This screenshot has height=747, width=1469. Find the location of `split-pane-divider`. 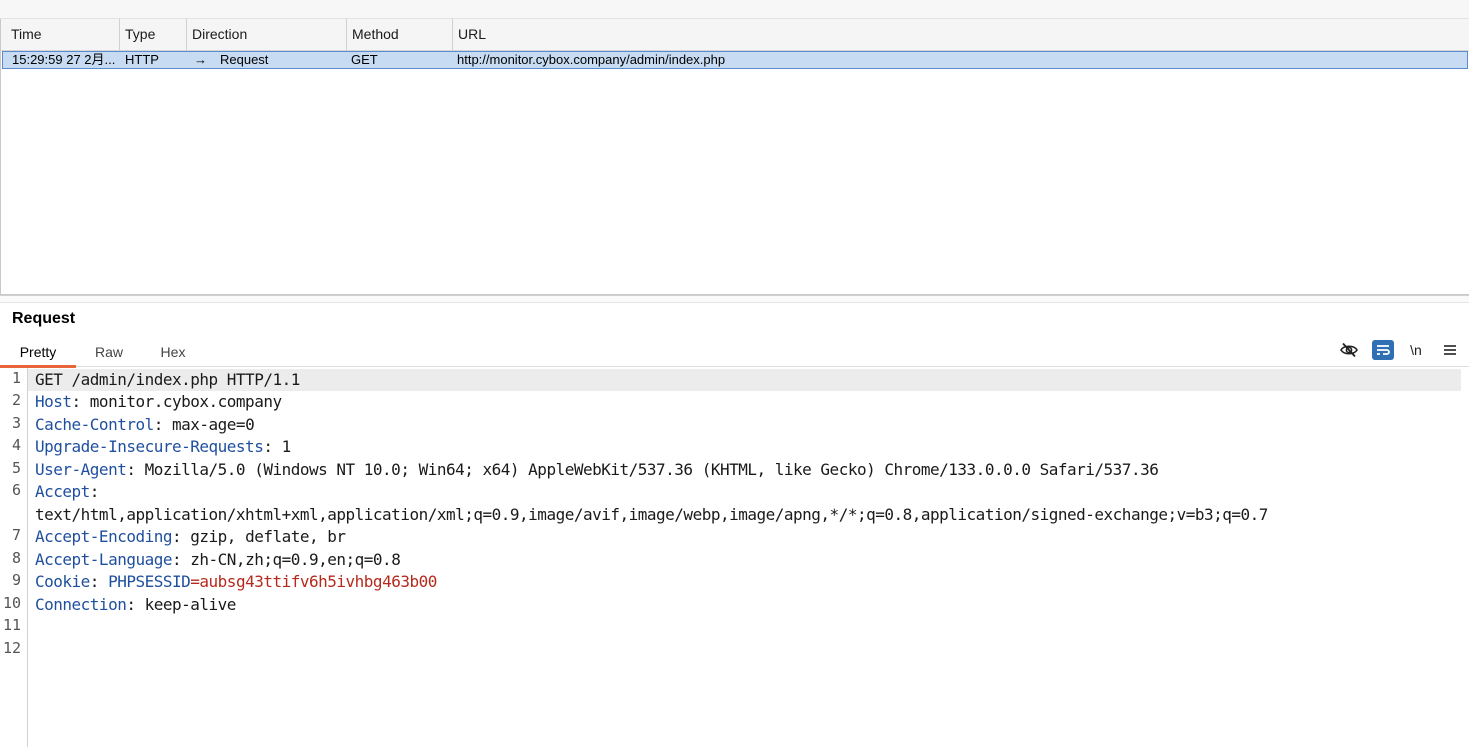

split-pane-divider is located at coordinates (734, 299).